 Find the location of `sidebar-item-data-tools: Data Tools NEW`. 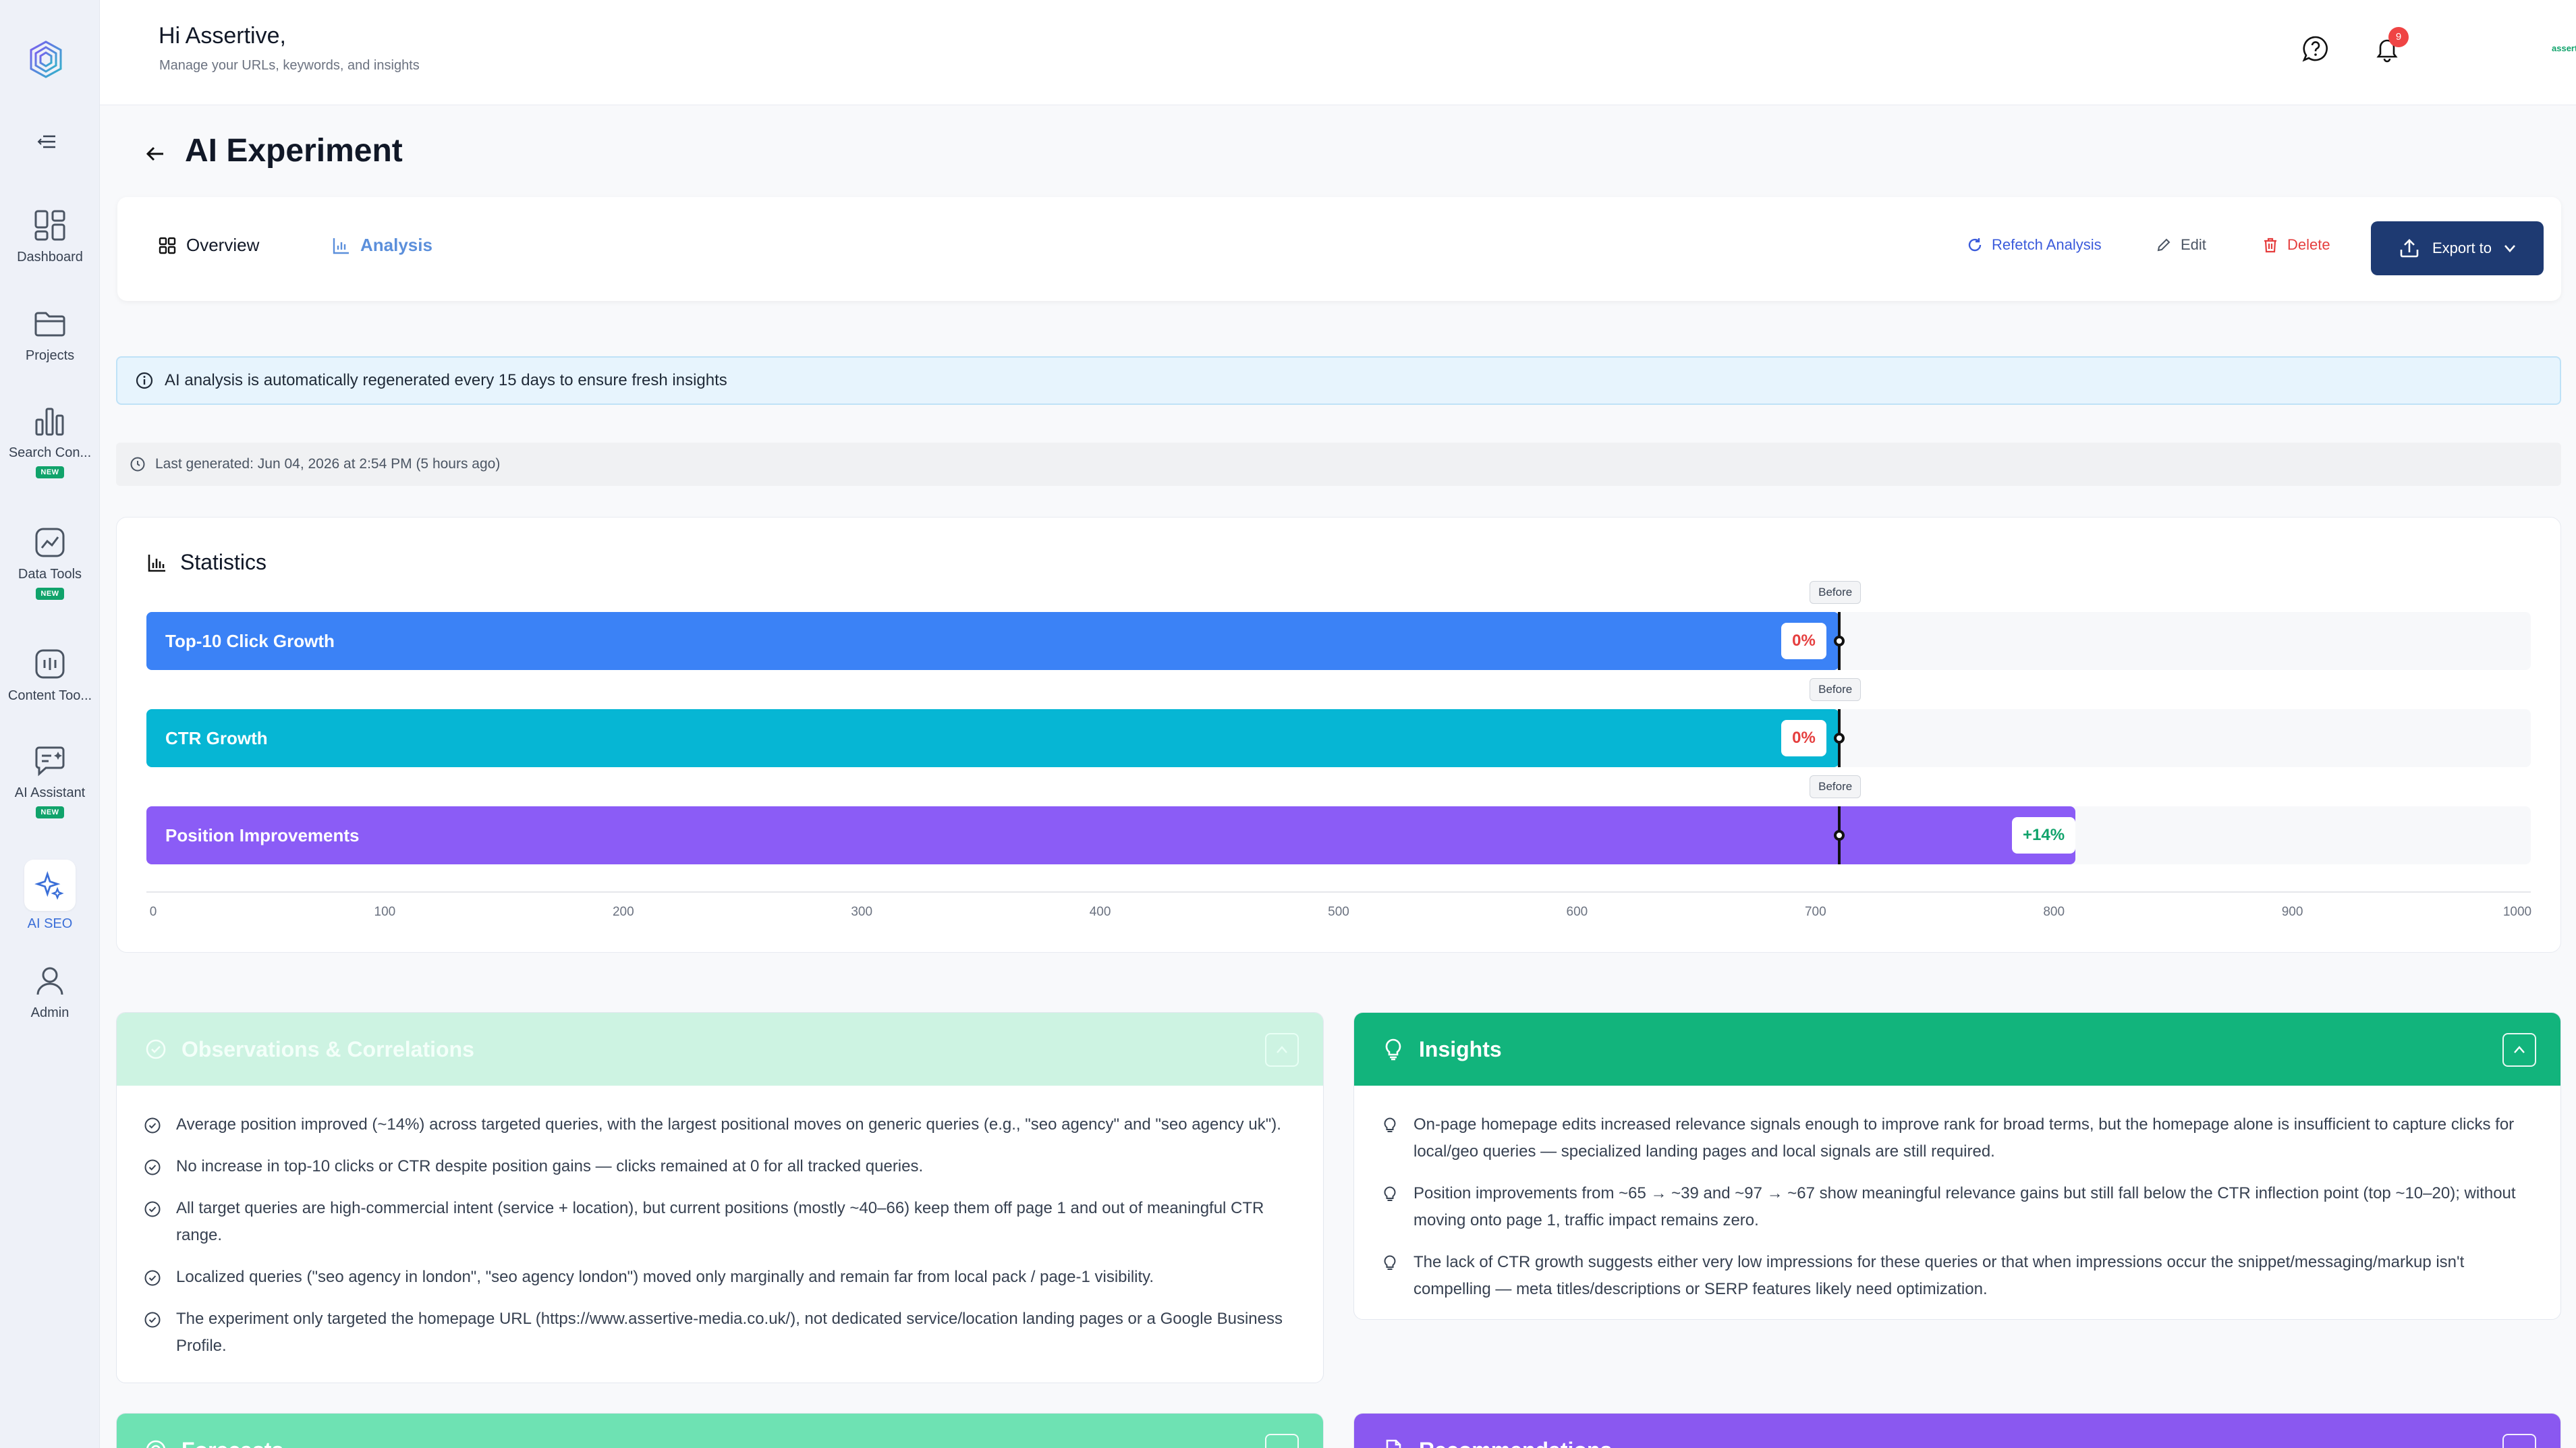

sidebar-item-data-tools: Data Tools NEW is located at coordinates (50, 562).